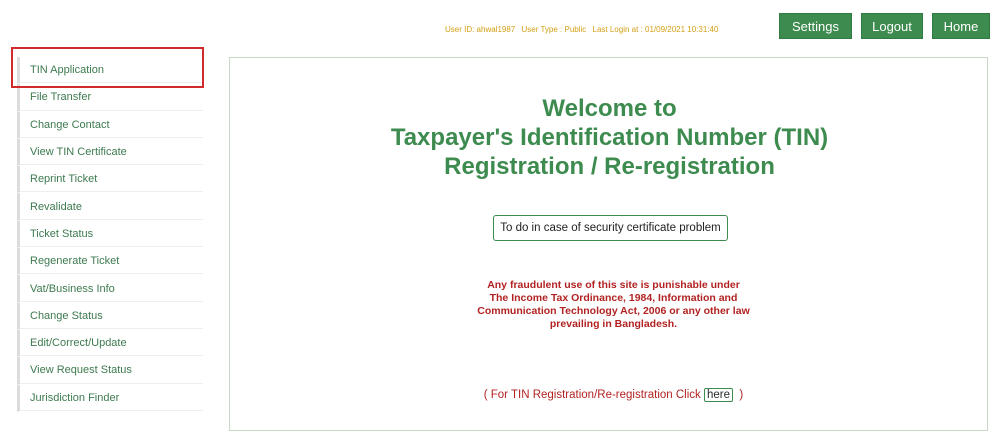  What do you see at coordinates (655, 29) in the screenshot?
I see `last-login-text: Last Login at : 01/09/2021 10:31:40` at bounding box center [655, 29].